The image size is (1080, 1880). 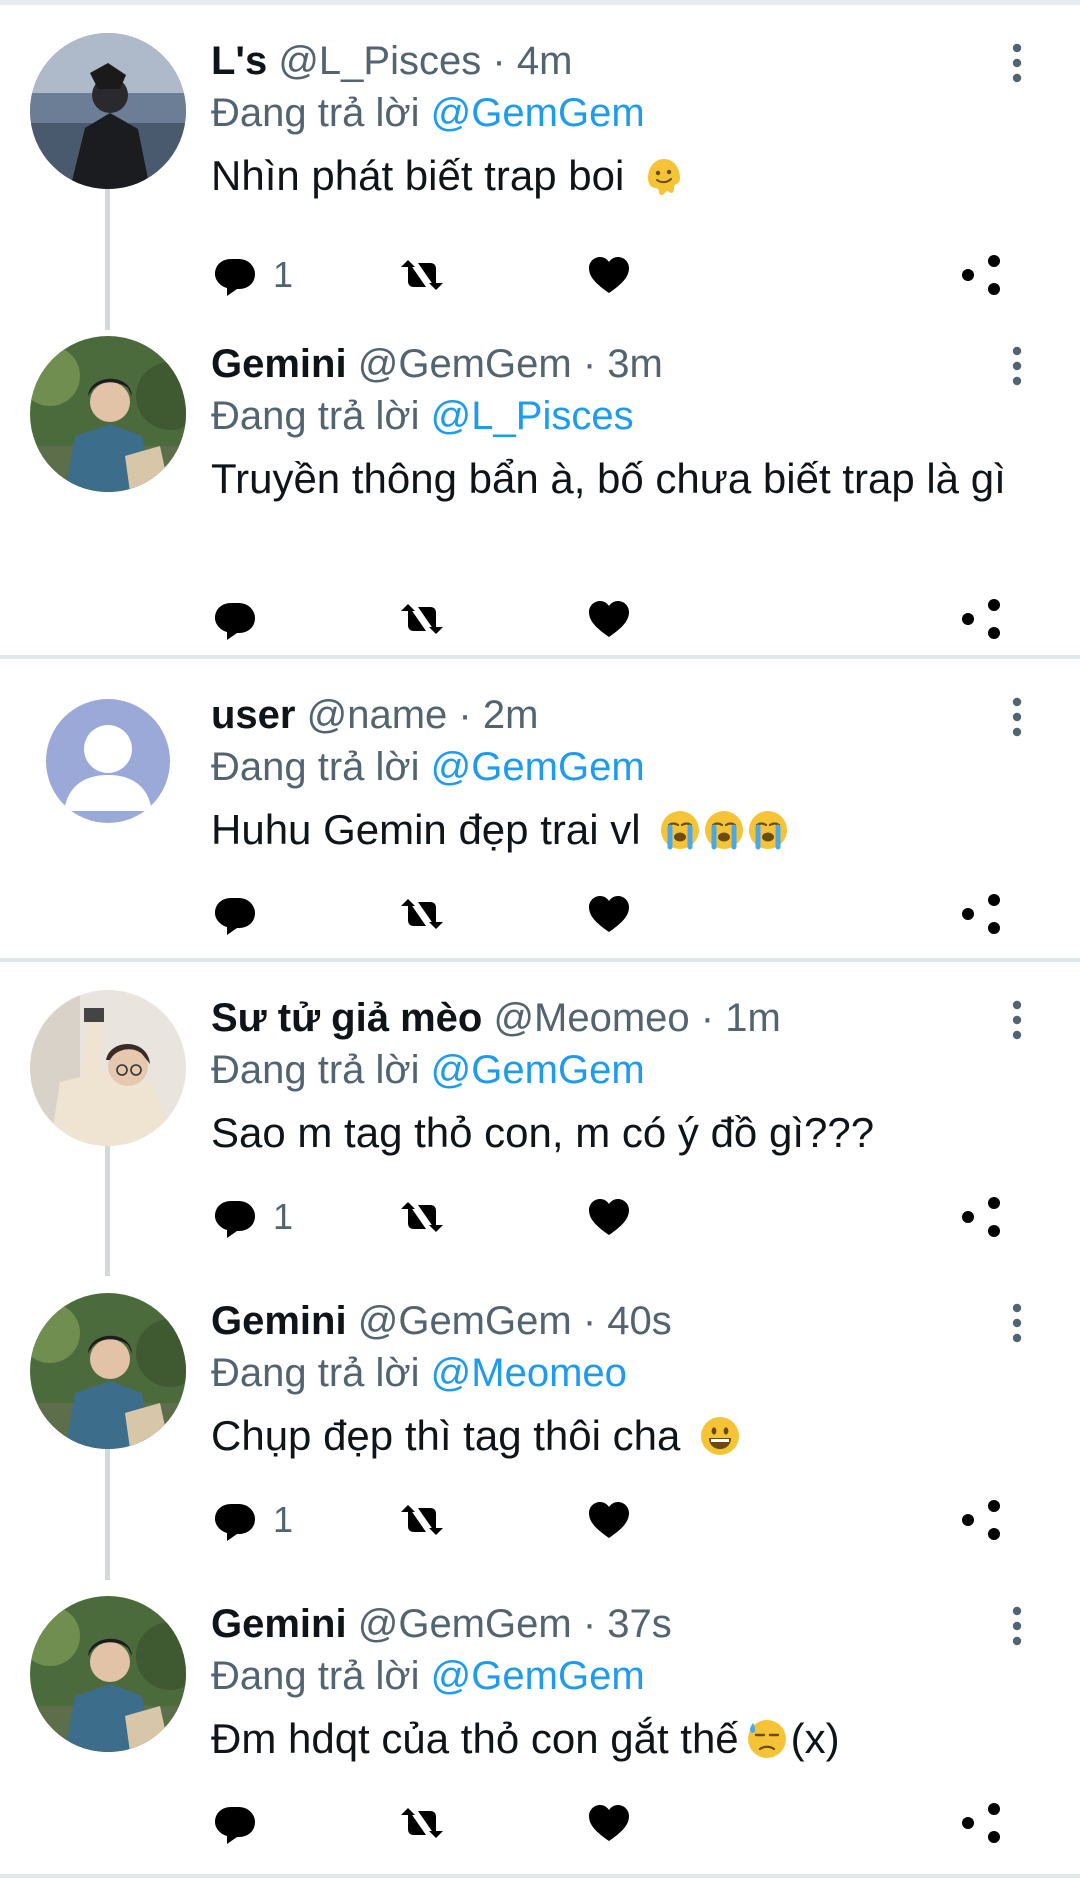 What do you see at coordinates (511, 715) in the screenshot?
I see `timestamp: 2m` at bounding box center [511, 715].